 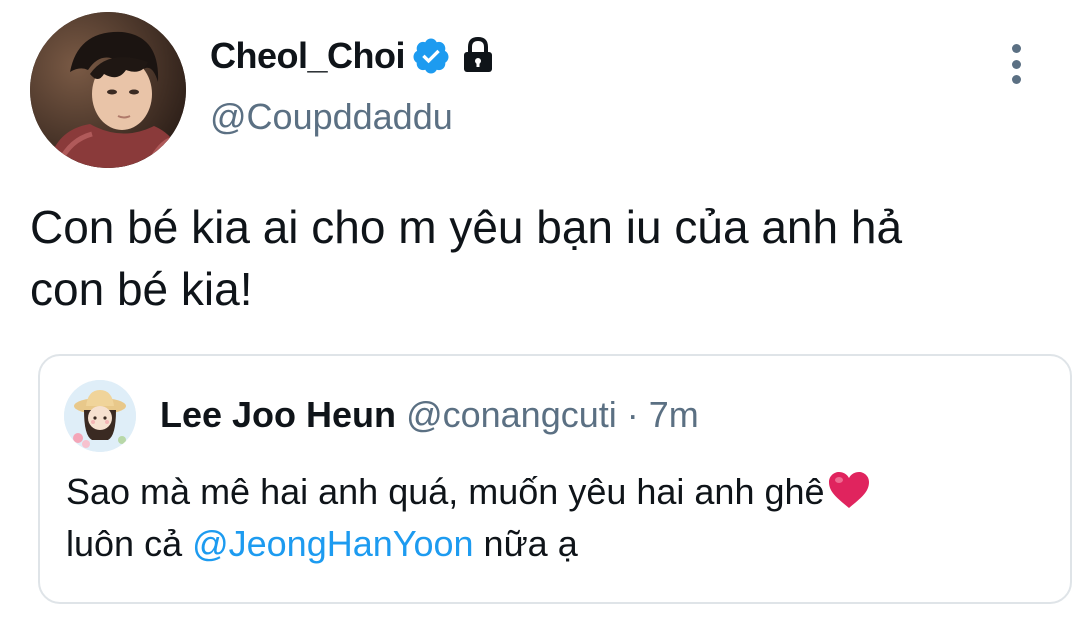 What do you see at coordinates (332, 543) in the screenshot?
I see `mention-link: @JeongHanYoon` at bounding box center [332, 543].